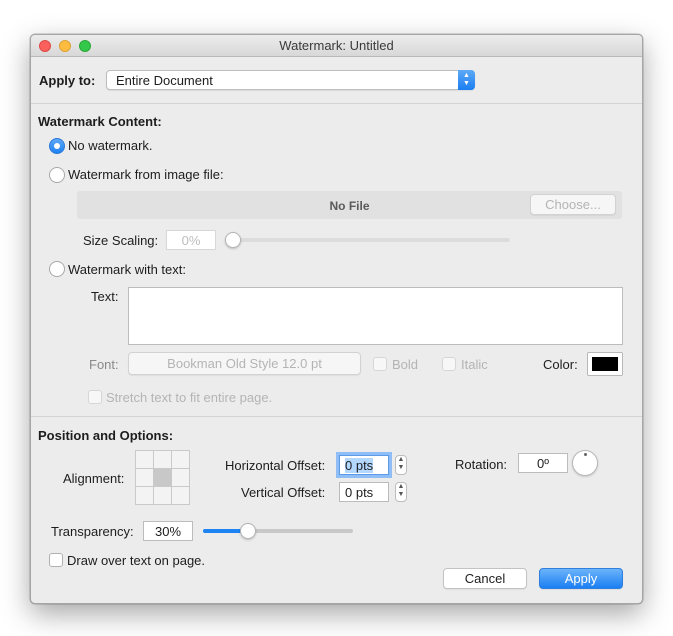 This screenshot has width=673, height=636. What do you see at coordinates (405, 364) in the screenshot?
I see `bold-label: Bold` at bounding box center [405, 364].